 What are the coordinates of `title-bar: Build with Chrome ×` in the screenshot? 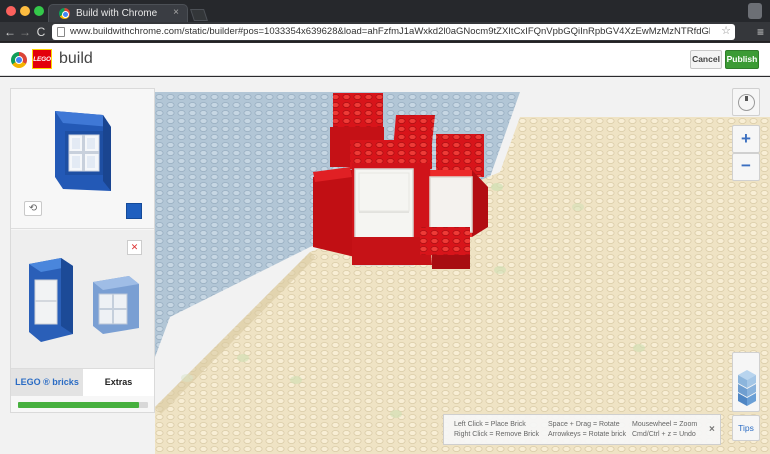 It's located at (385, 11).